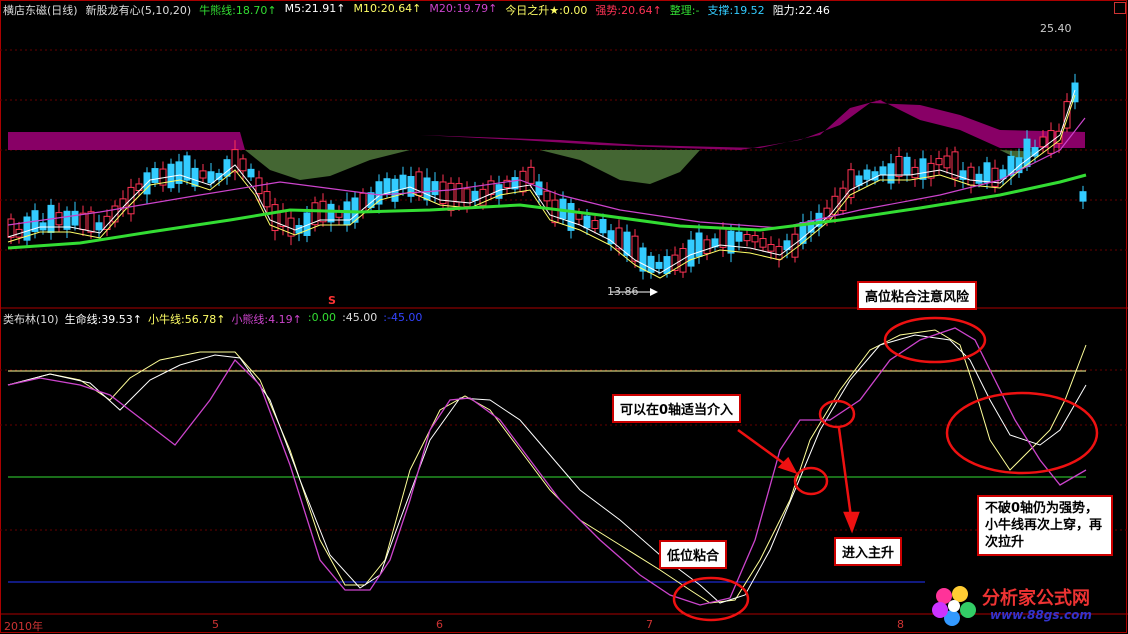 This screenshot has height=634, width=1128. What do you see at coordinates (1056, 28) in the screenshot?
I see `high-price-label: 25.40` at bounding box center [1056, 28].